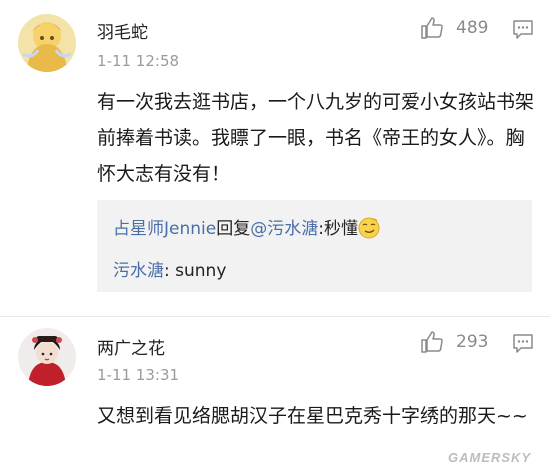 The height and width of the screenshot is (472, 550). I want to click on username: 羽毛蛇, so click(122, 30).